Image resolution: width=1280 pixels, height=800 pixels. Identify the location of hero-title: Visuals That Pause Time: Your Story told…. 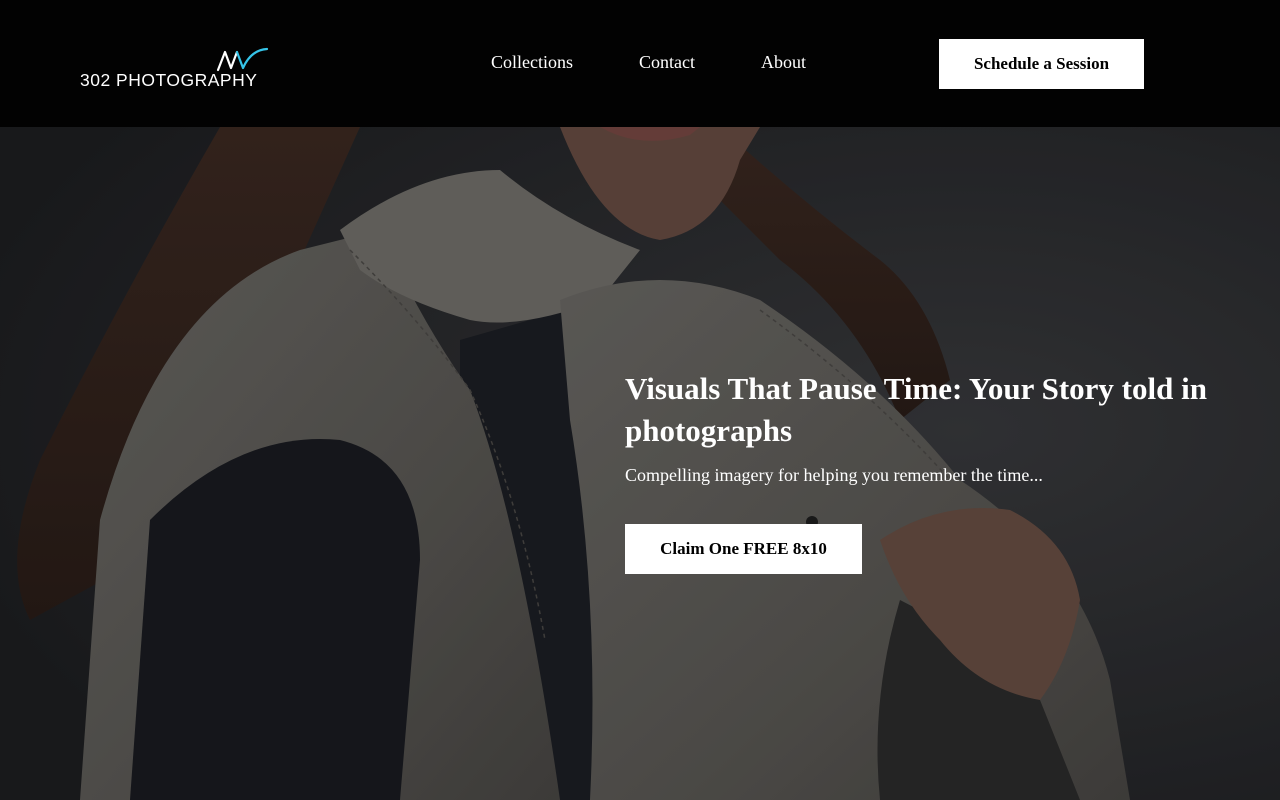
(916, 409).